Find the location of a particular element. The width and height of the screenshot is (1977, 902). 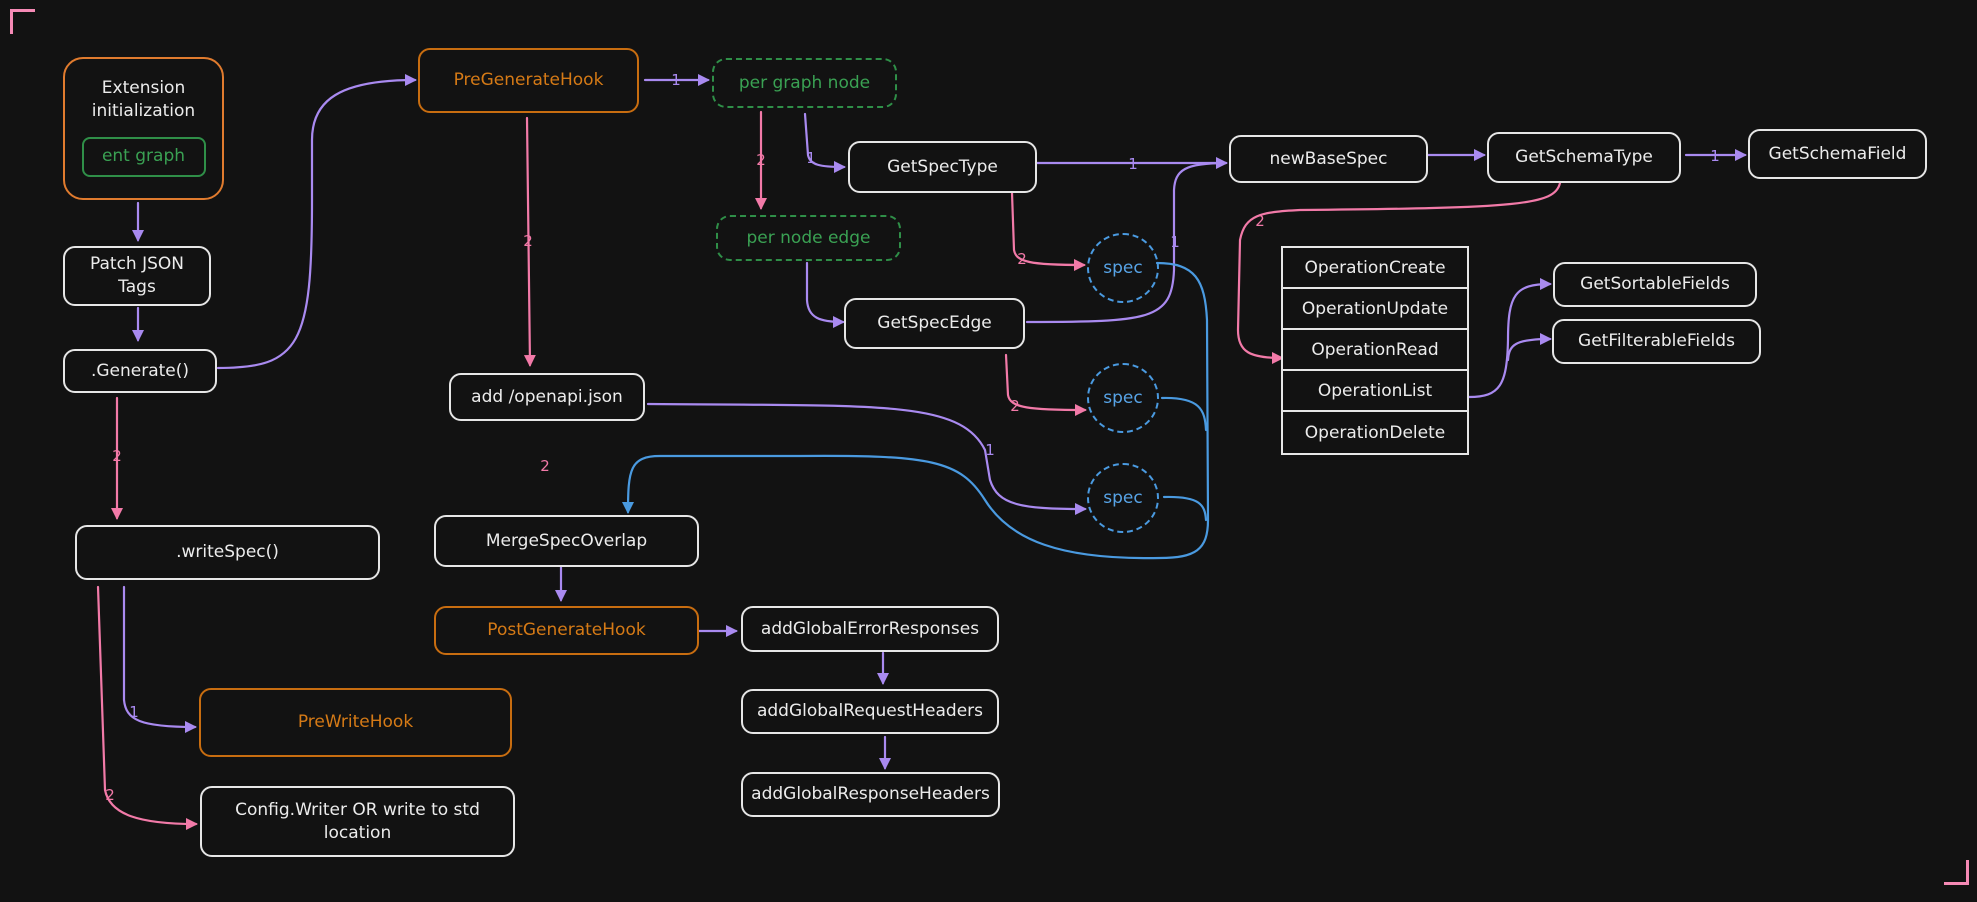

operation-create-label: OperationCreate is located at coordinates (1375, 267).